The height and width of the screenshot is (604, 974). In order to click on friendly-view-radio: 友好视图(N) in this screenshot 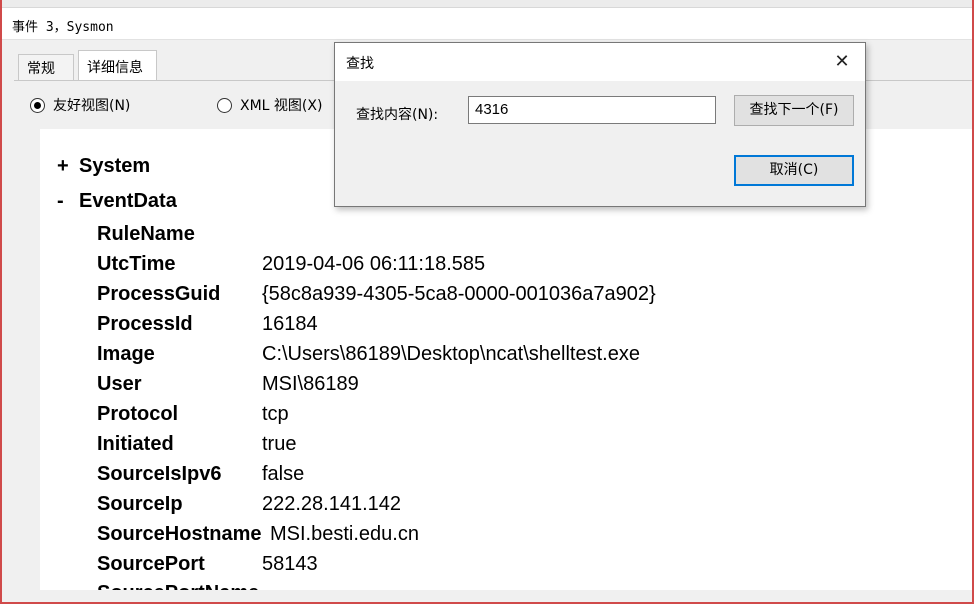, I will do `click(80, 105)`.